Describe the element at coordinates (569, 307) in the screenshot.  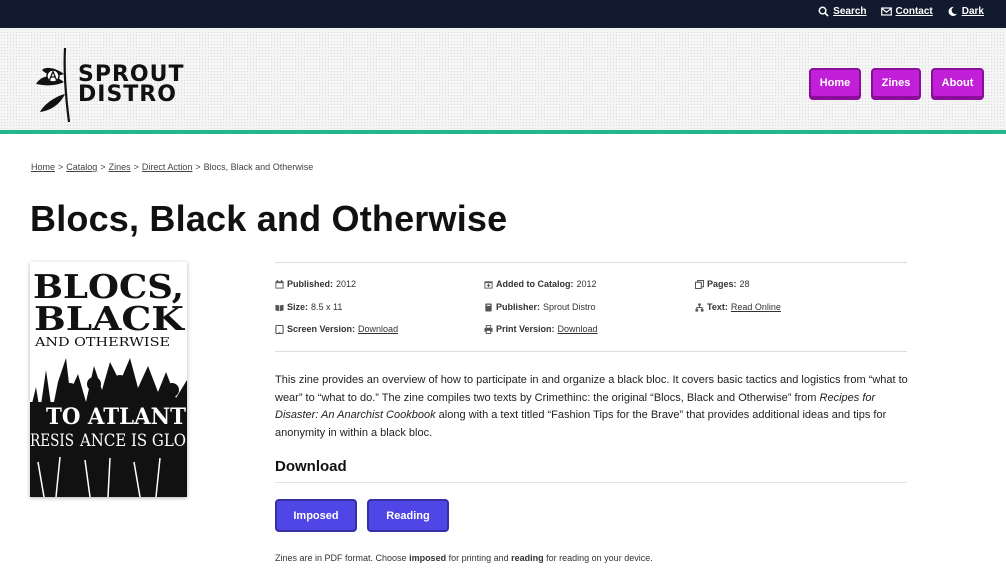
I see `publisher-value: Sprout Distro` at that location.